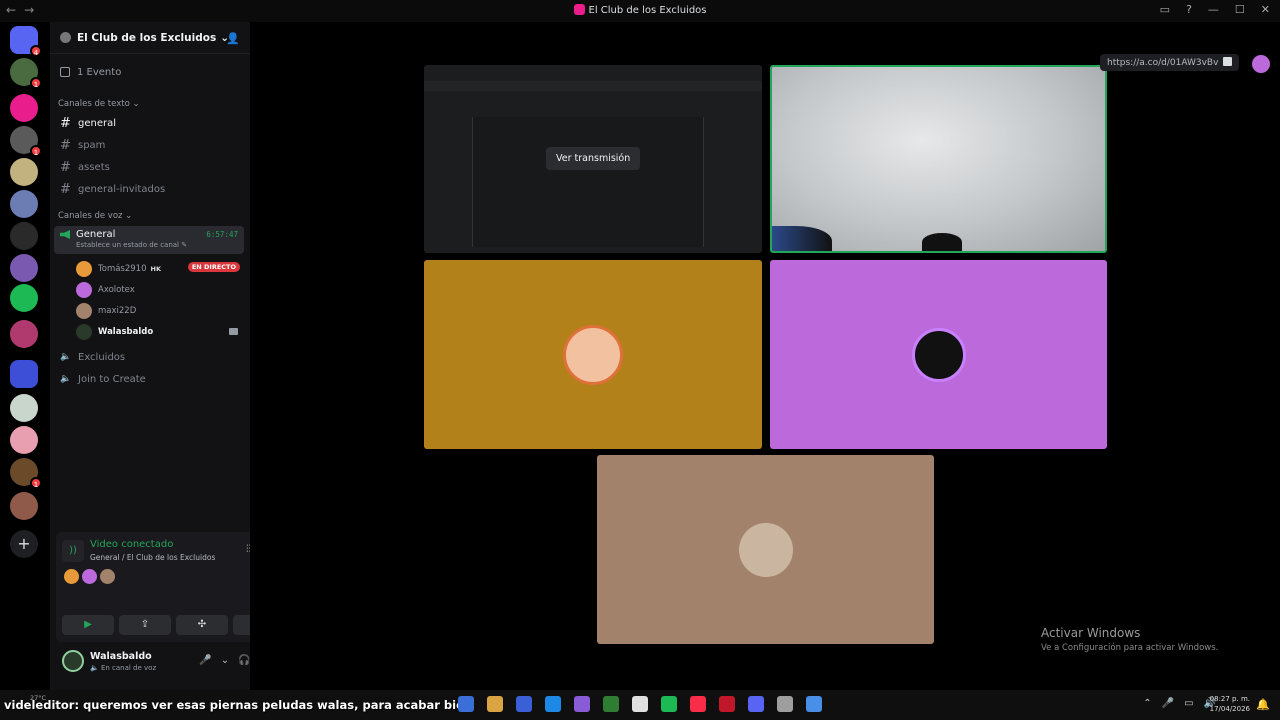 The height and width of the screenshot is (720, 1280). I want to click on unread-badge: 4, so click(36, 51).